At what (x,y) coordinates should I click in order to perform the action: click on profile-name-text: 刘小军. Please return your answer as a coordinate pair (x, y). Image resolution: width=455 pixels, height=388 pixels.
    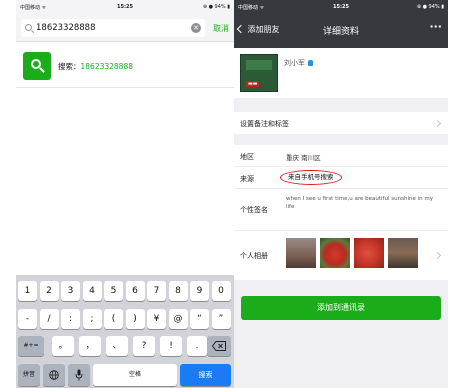
    Looking at the image, I should click on (294, 63).